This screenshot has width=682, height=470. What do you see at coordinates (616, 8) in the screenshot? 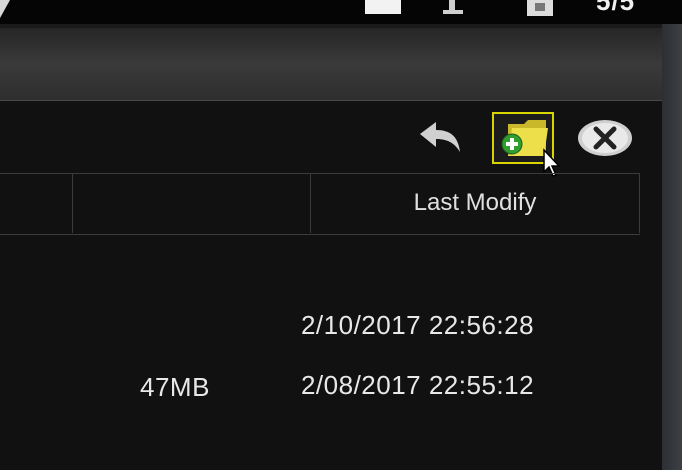
I see `page-indicator: 5/5` at bounding box center [616, 8].